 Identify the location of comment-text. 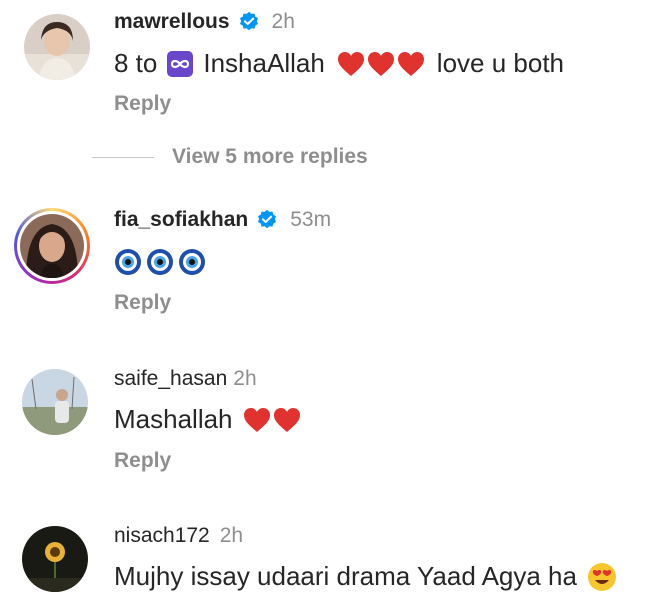
(162, 262).